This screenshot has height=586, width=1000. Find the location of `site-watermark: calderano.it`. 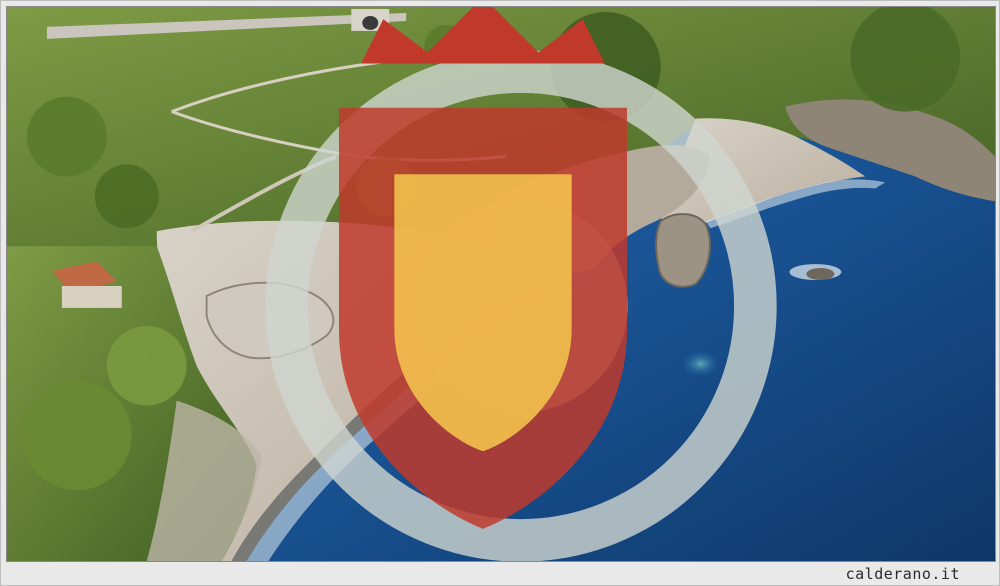

site-watermark: calderano.it is located at coordinates (903, 574).